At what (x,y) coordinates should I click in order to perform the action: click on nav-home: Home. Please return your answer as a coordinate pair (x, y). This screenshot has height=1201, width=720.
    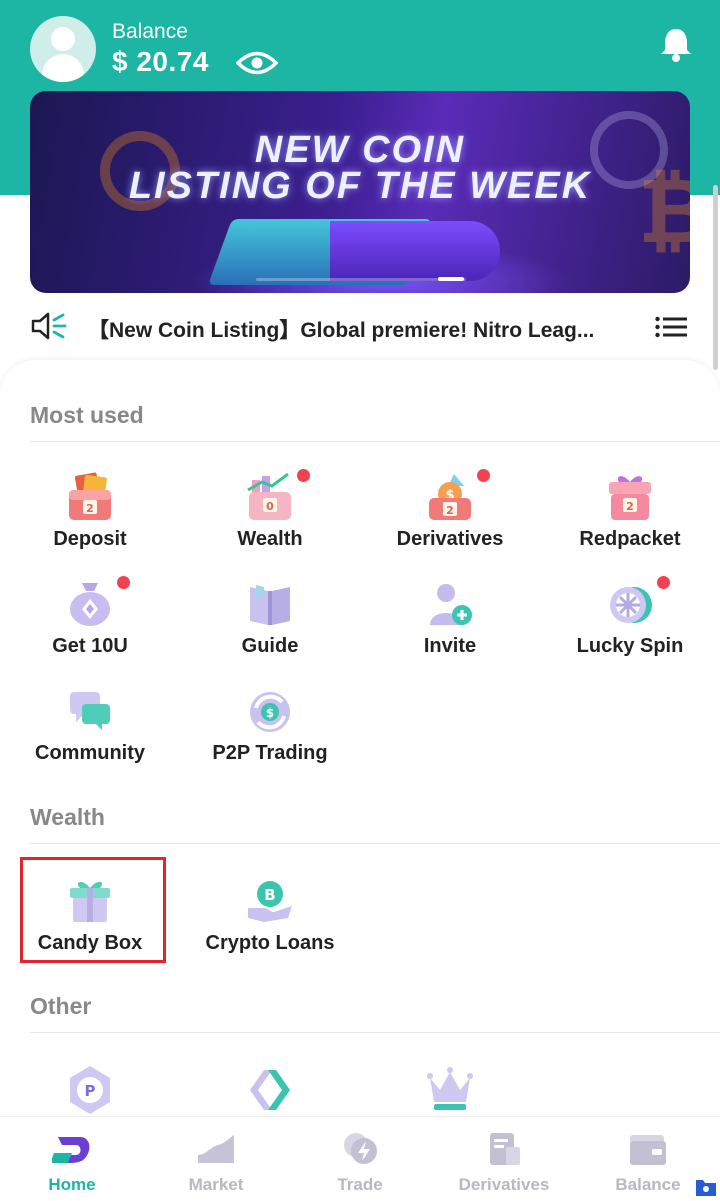
    Looking at the image, I should click on (72, 1159).